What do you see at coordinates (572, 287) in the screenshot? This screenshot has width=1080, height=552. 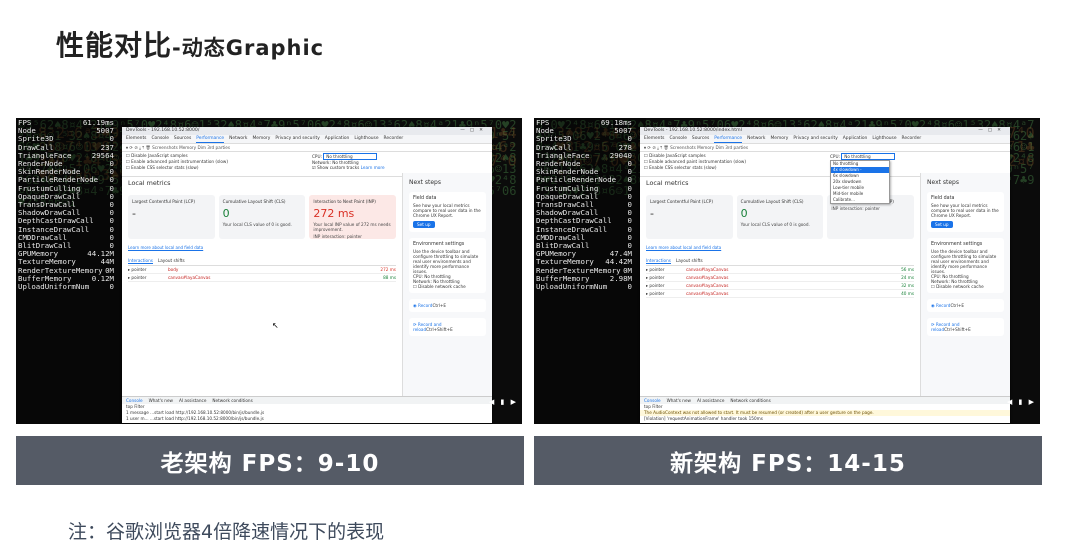 I see `stat-label: UploadUniformNum` at bounding box center [572, 287].